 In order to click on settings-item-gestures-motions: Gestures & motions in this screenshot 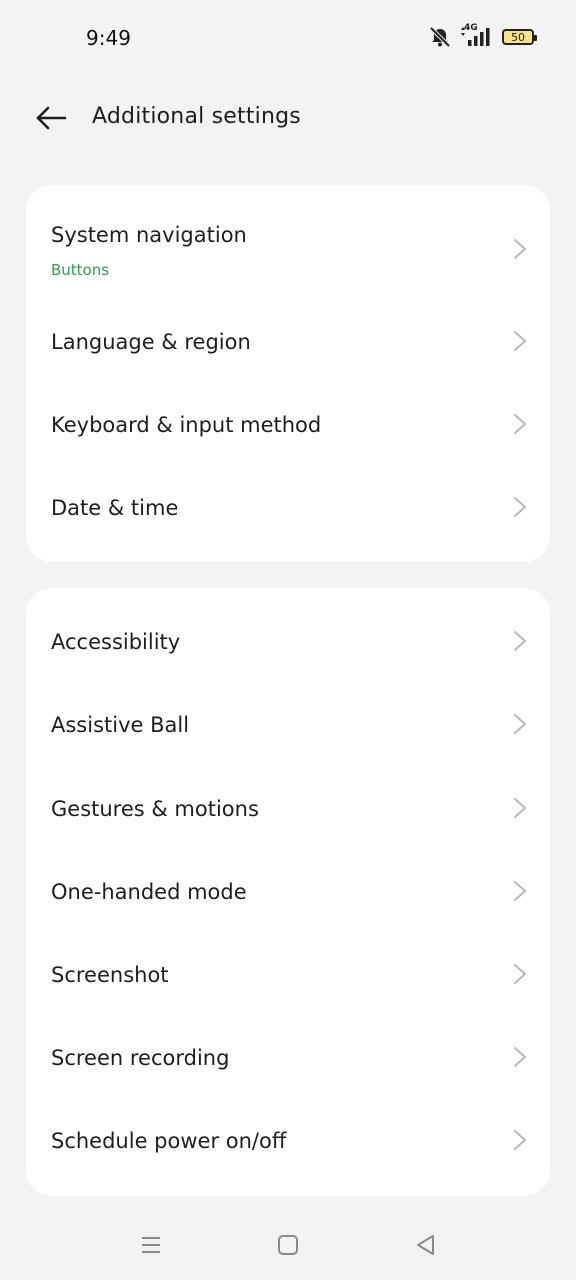, I will do `click(288, 809)`.